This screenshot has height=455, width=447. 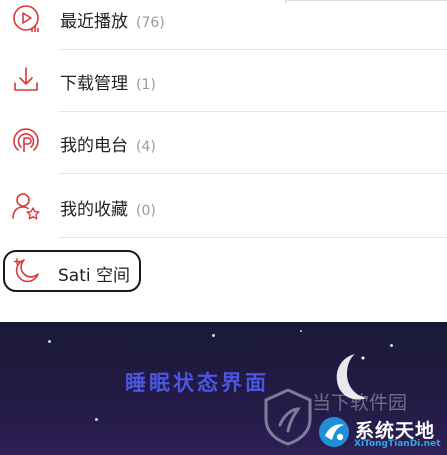 What do you see at coordinates (94, 146) in the screenshot?
I see `radio-label: 我的电台` at bounding box center [94, 146].